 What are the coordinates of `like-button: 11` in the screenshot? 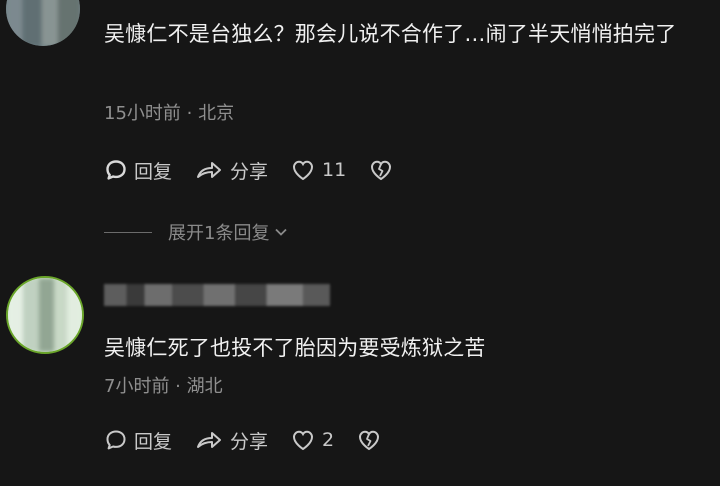 It's located at (318, 170).